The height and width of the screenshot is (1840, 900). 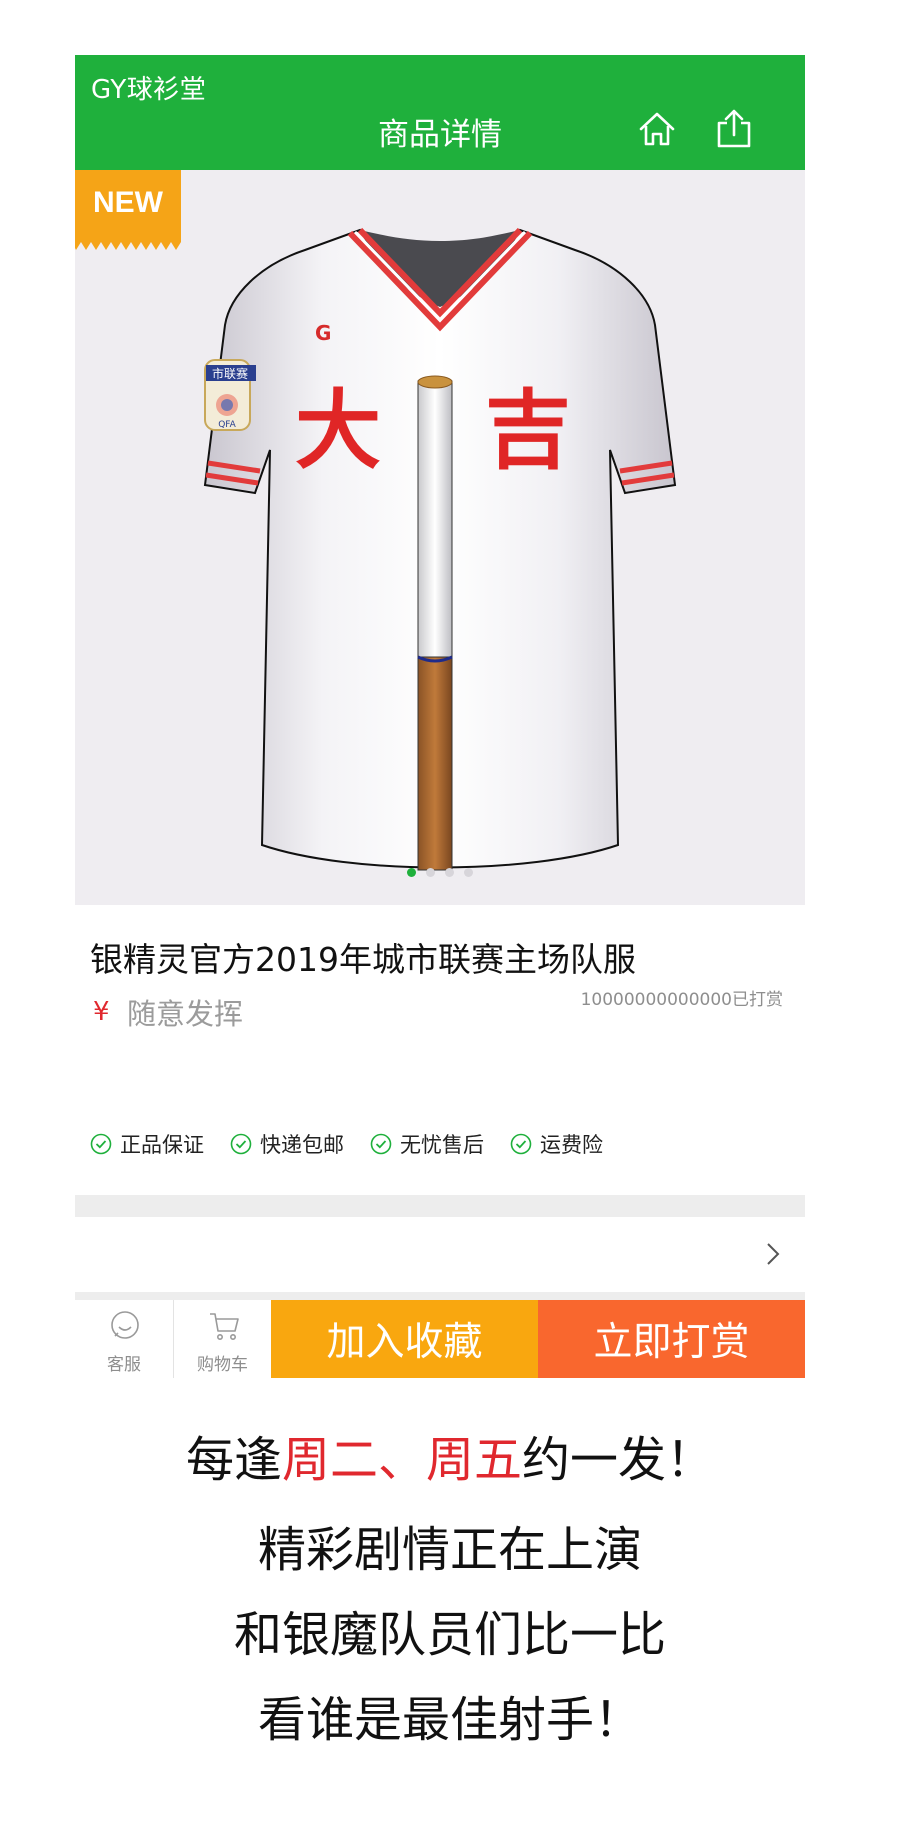 I want to click on carousel-indicator, so click(x=440, y=872).